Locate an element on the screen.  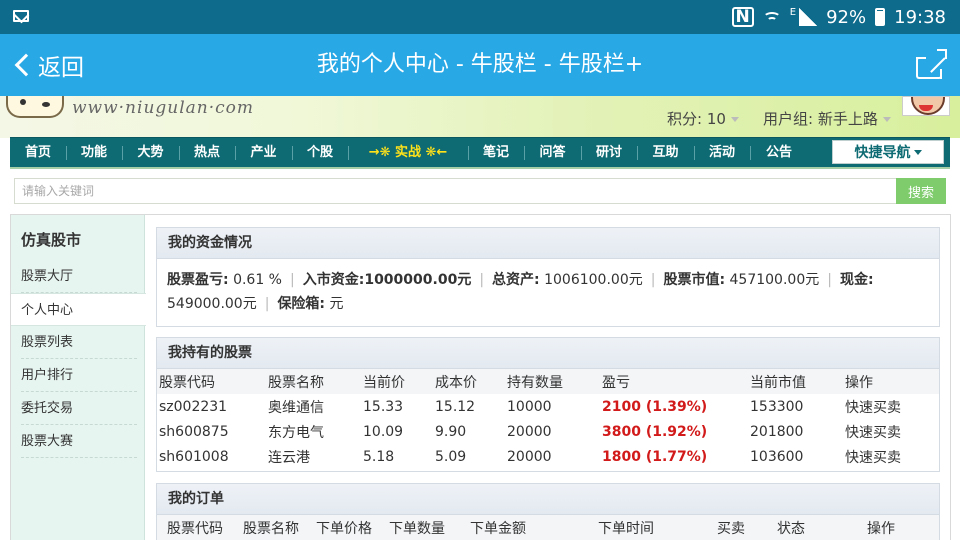
total-assets-label: 总资产: is located at coordinates (516, 280).